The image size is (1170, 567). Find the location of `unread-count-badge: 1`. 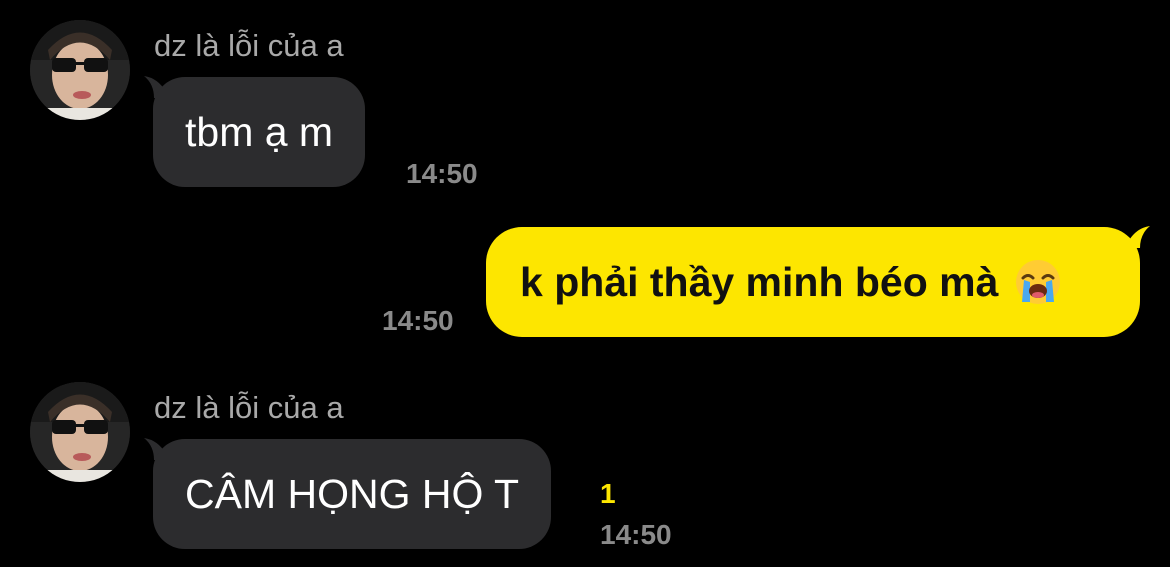

unread-count-badge: 1 is located at coordinates (608, 493).